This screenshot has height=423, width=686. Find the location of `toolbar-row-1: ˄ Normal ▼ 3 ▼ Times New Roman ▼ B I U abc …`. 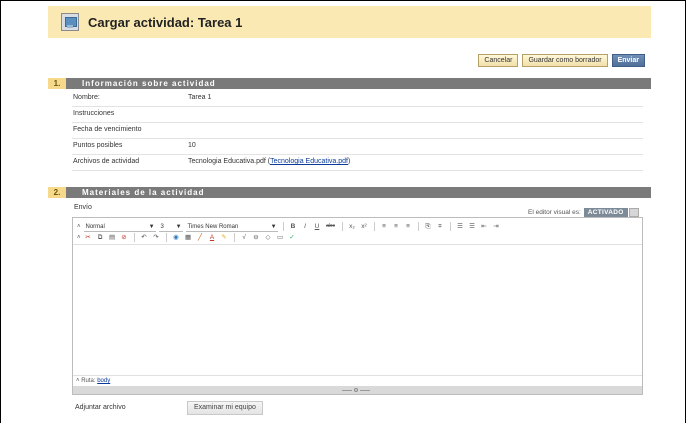

toolbar-row-1: ˄ Normal ▼ 3 ▼ Times New Roman ▼ B I U abc … is located at coordinates (289, 226).